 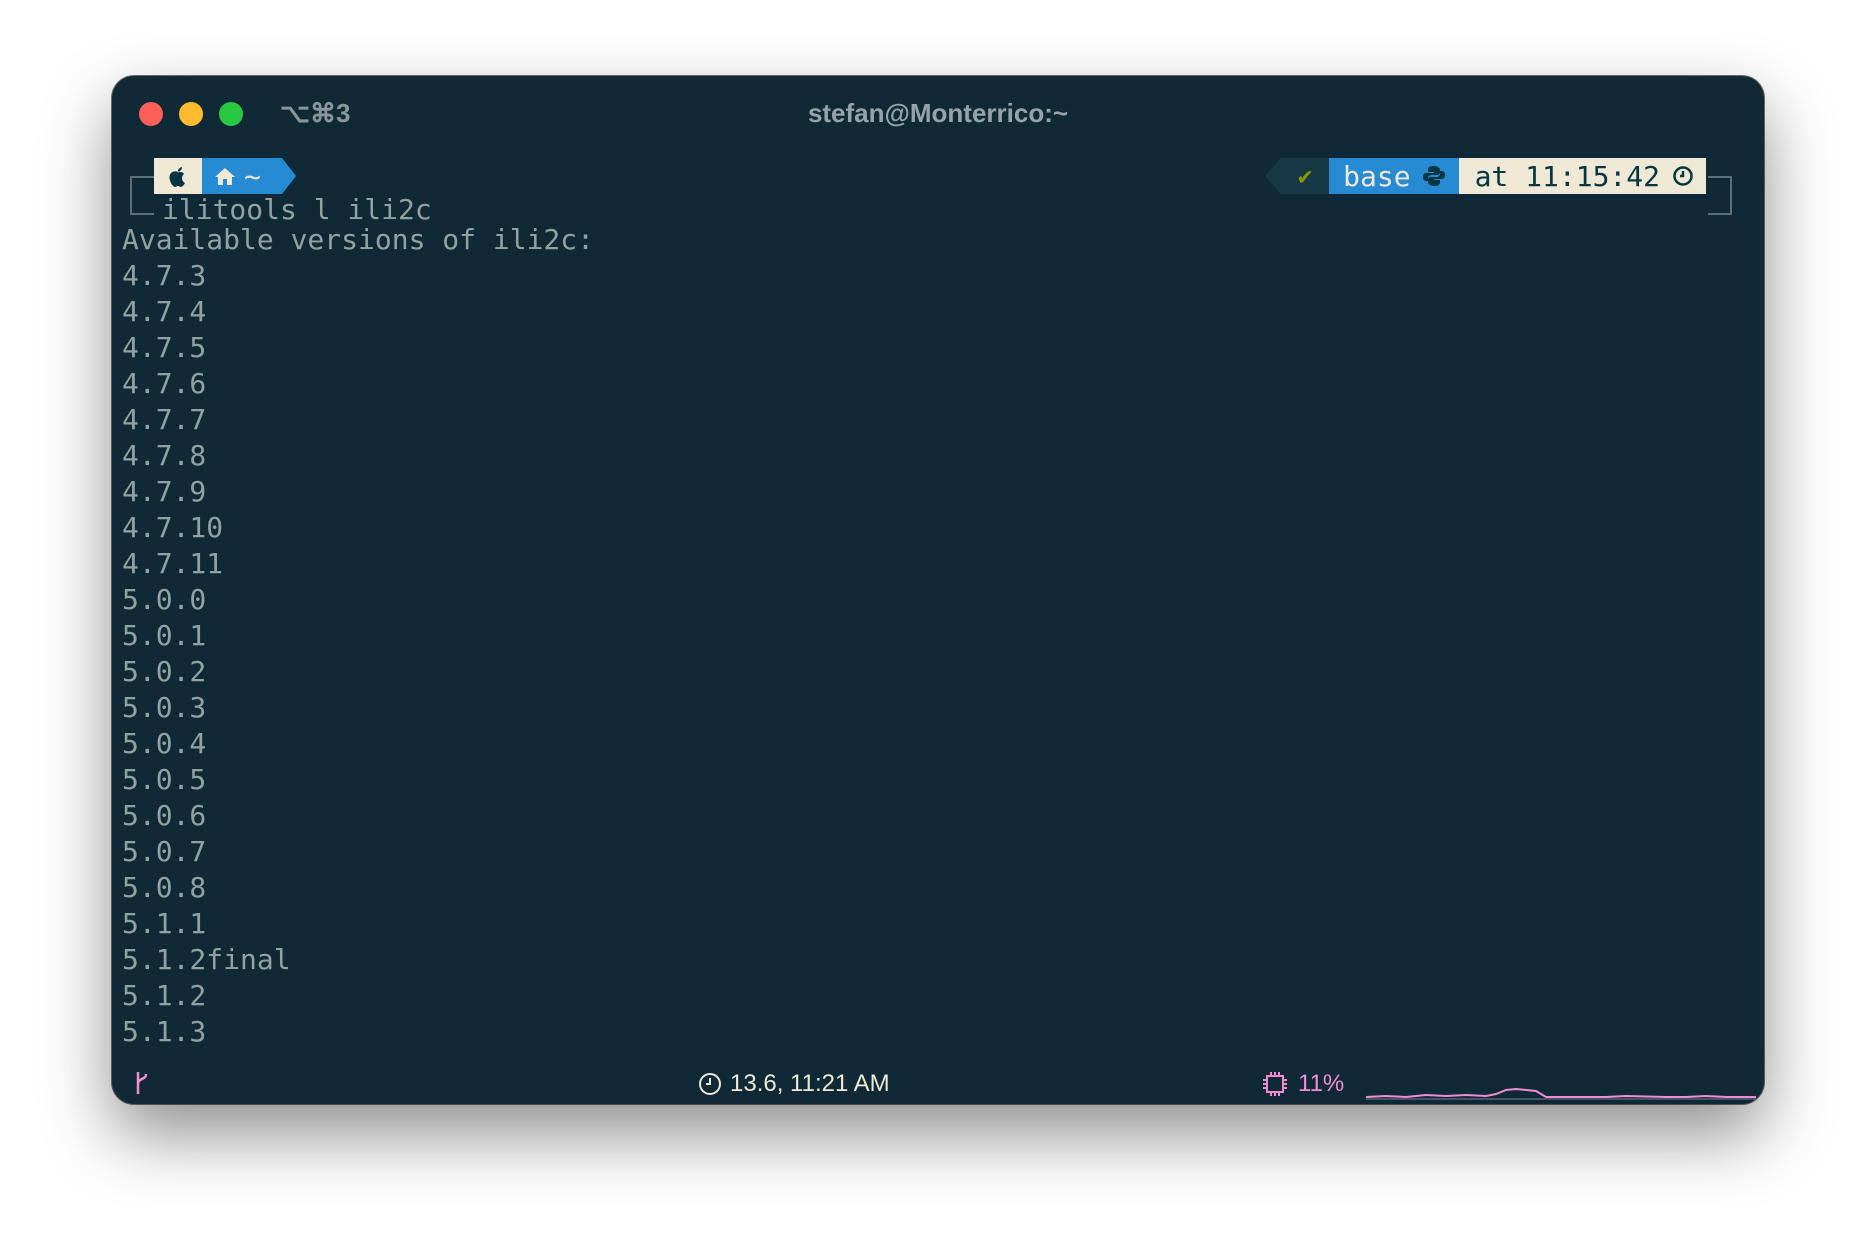 What do you see at coordinates (173, 527) in the screenshot?
I see `version-line: 4.7.10` at bounding box center [173, 527].